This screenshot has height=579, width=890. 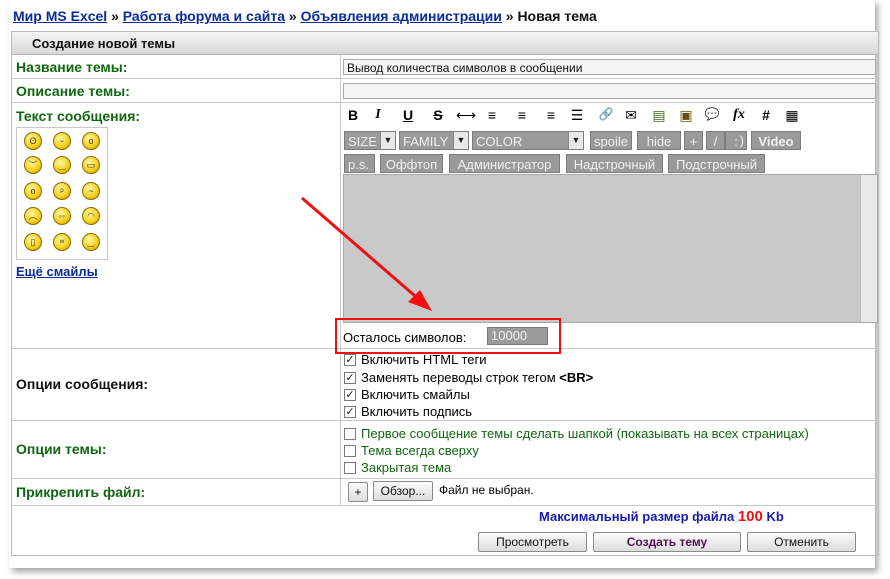 I want to click on message-options-label-cell: Опции сообщения:, so click(x=176, y=384).